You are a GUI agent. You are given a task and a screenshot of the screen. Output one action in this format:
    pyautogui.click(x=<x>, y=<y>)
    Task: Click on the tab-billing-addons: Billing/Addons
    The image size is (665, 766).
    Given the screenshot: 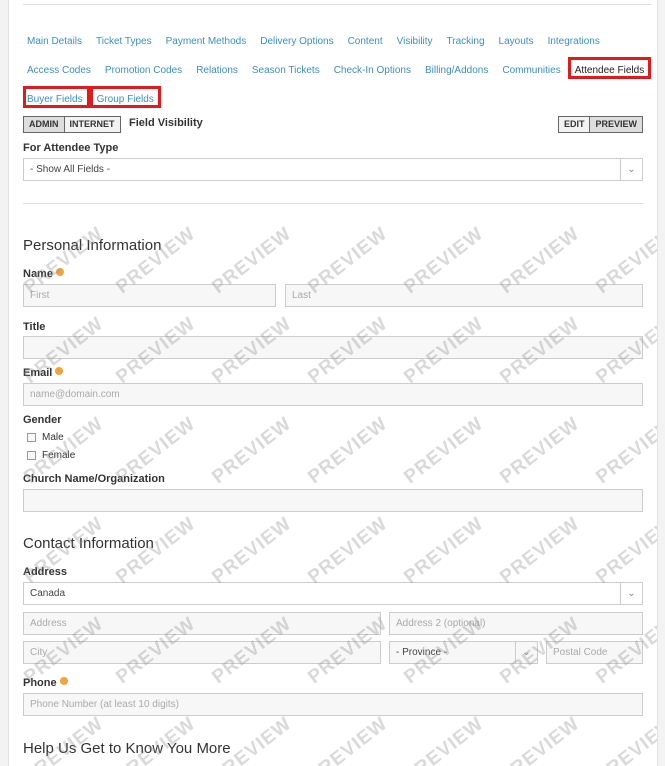 What is the action you would take?
    pyautogui.click(x=456, y=68)
    